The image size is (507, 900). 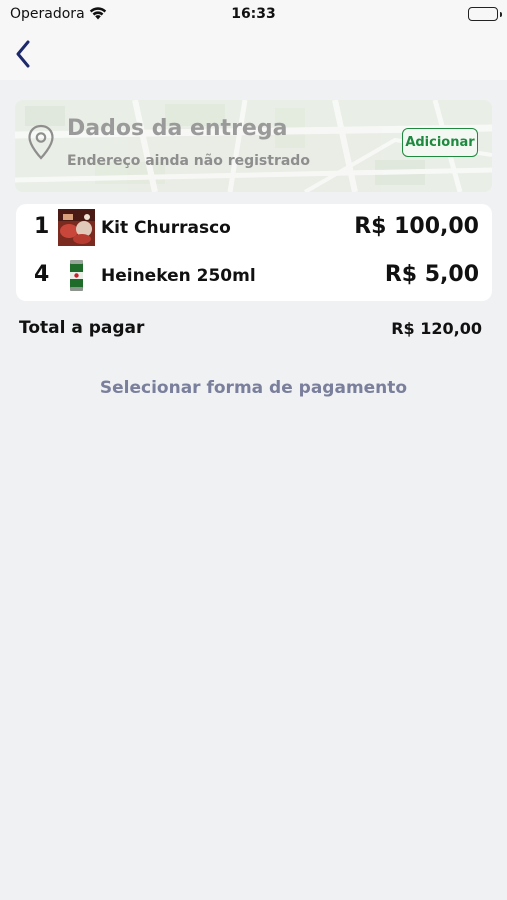 I want to click on clock: 16:33, so click(x=253, y=14).